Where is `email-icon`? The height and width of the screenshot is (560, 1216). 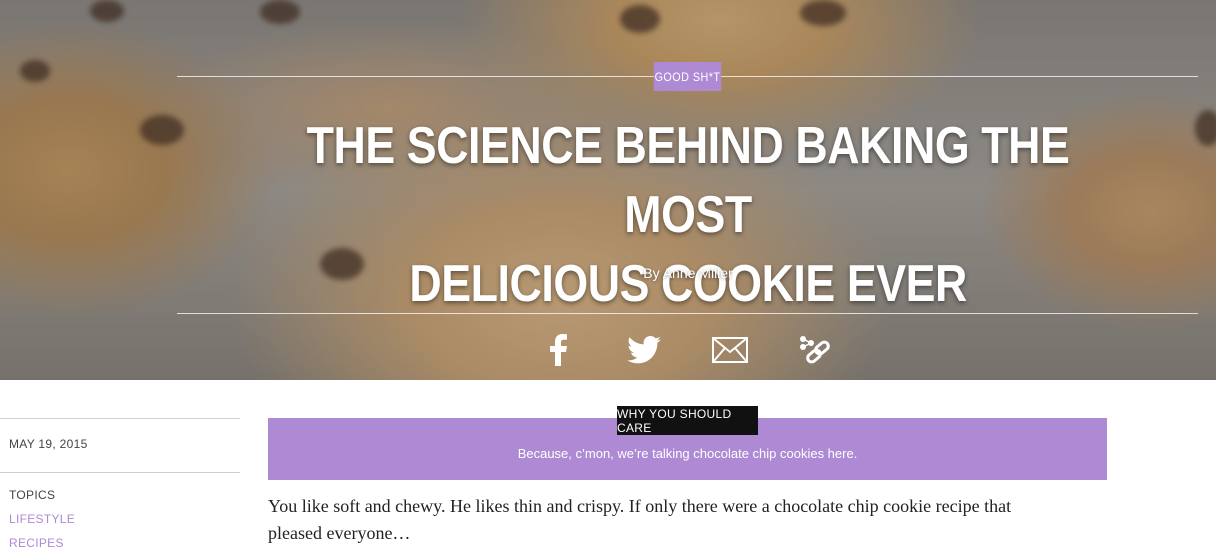 email-icon is located at coordinates (730, 350).